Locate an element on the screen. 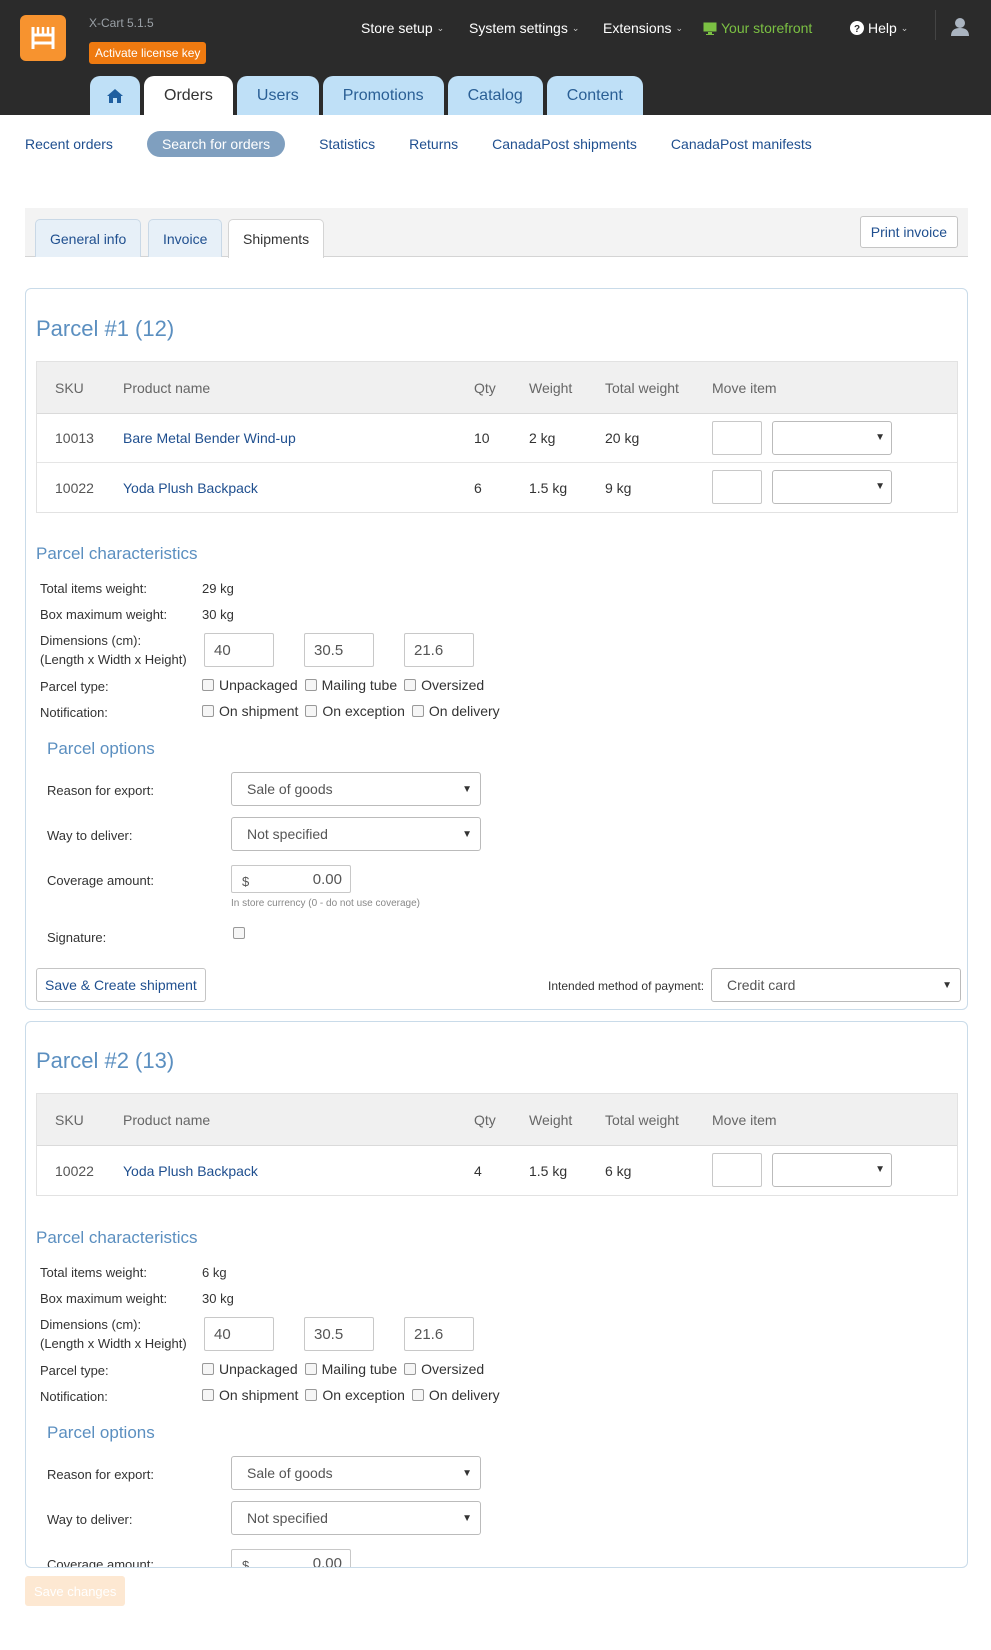 This screenshot has height=1650, width=991. on-delivery-label: On delivery is located at coordinates (464, 711).